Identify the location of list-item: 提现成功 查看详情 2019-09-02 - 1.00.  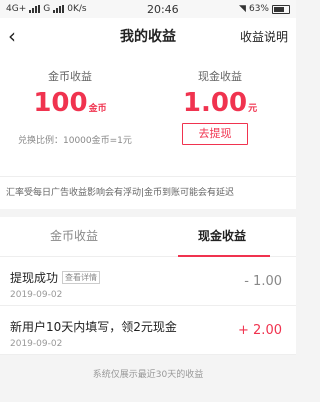
(148, 281).